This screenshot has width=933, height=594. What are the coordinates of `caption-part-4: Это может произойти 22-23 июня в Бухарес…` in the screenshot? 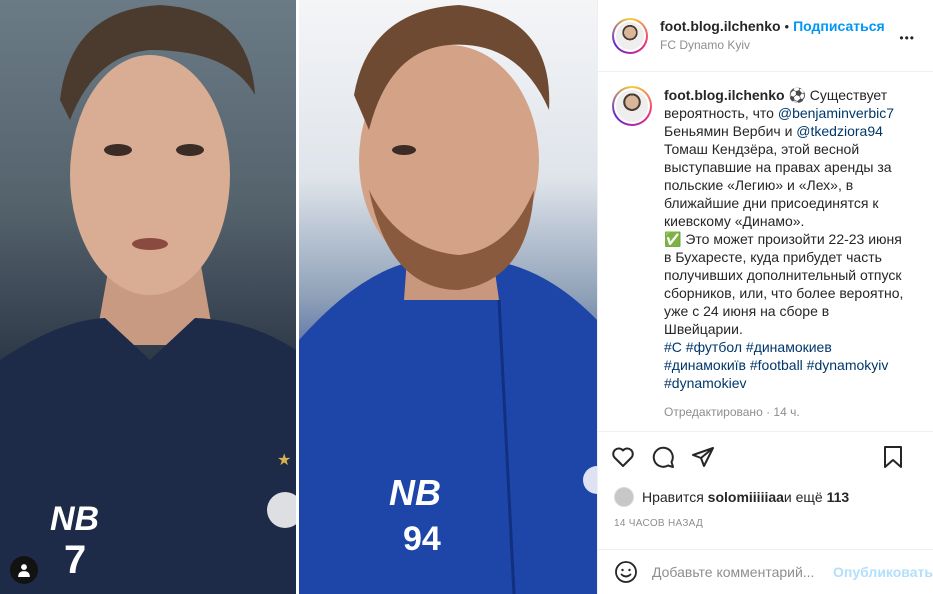 It's located at (784, 284).